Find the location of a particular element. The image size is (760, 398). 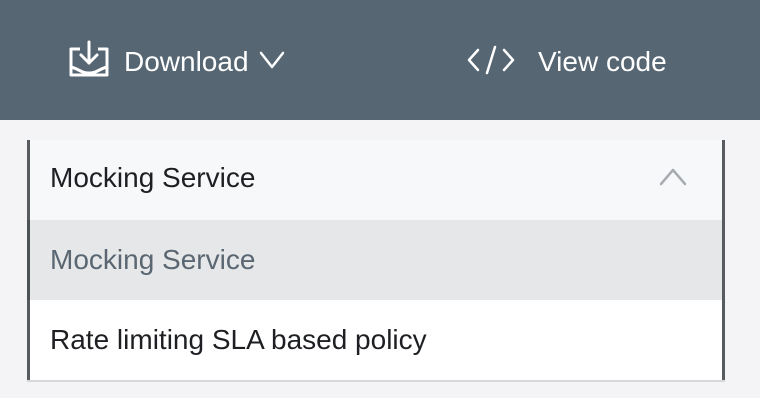

download-icon is located at coordinates (89, 62).